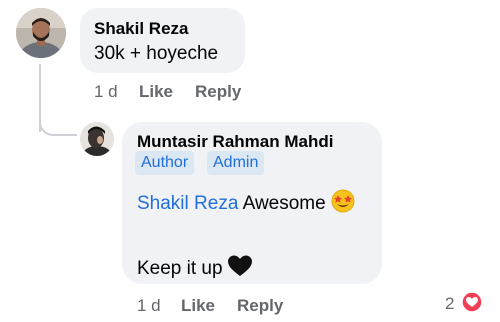 The image size is (500, 322). Describe the element at coordinates (165, 163) in the screenshot. I see `author-badge: Author` at that location.